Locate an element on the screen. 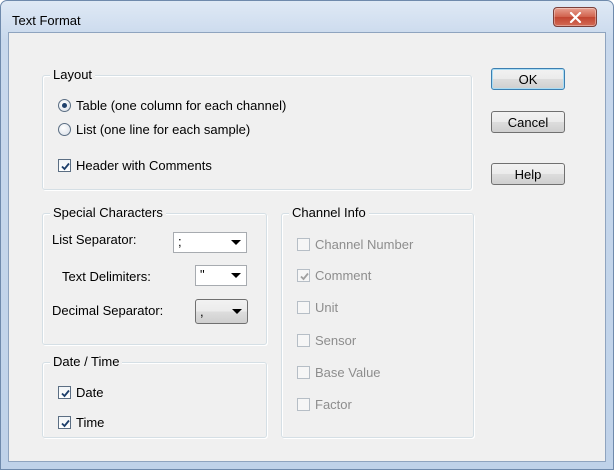 The width and height of the screenshot is (614, 470). close-icon is located at coordinates (575, 17).